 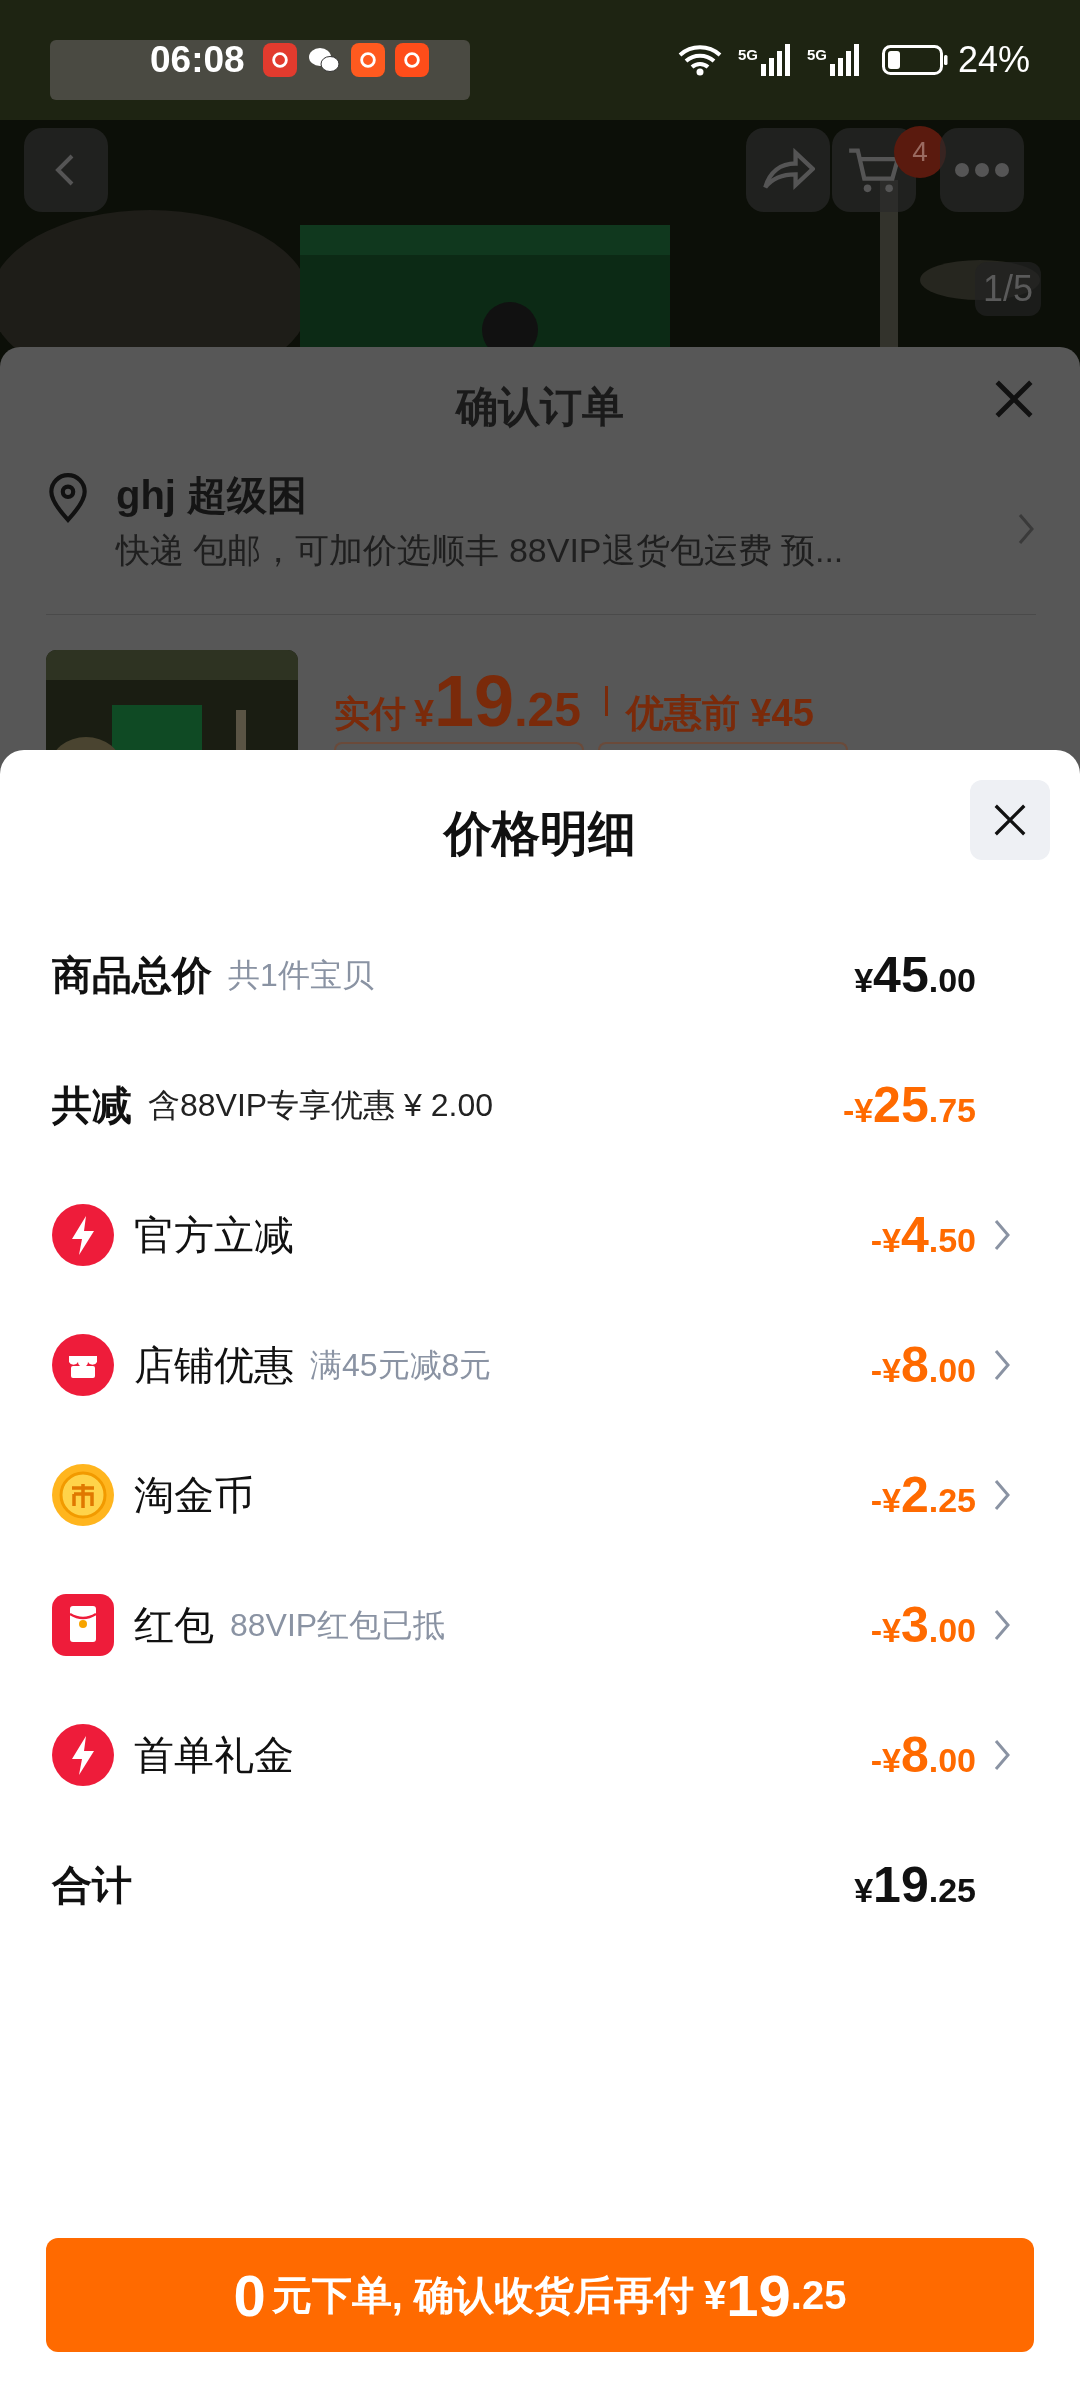 What do you see at coordinates (719, 713) in the screenshot?
I see `price-before-discount: 优惠前 ¥45` at bounding box center [719, 713].